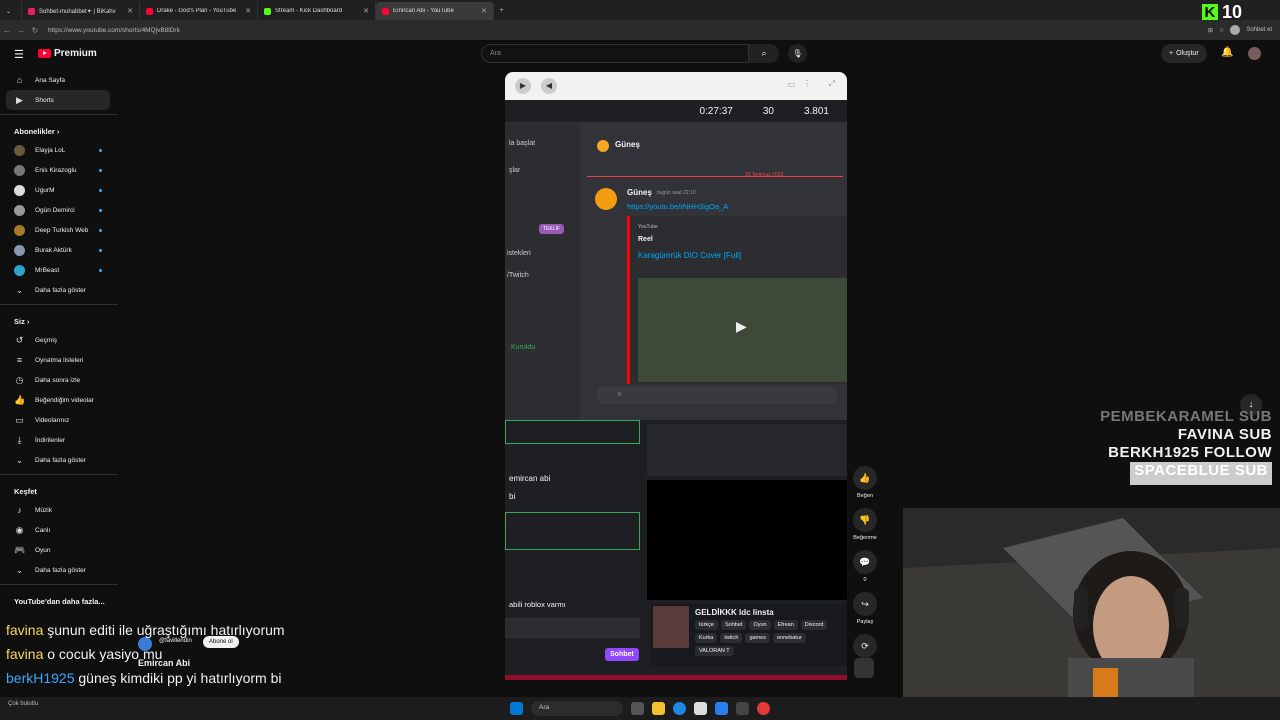 The image size is (1280, 720). I want to click on channel-avatar, so click(19, 210).